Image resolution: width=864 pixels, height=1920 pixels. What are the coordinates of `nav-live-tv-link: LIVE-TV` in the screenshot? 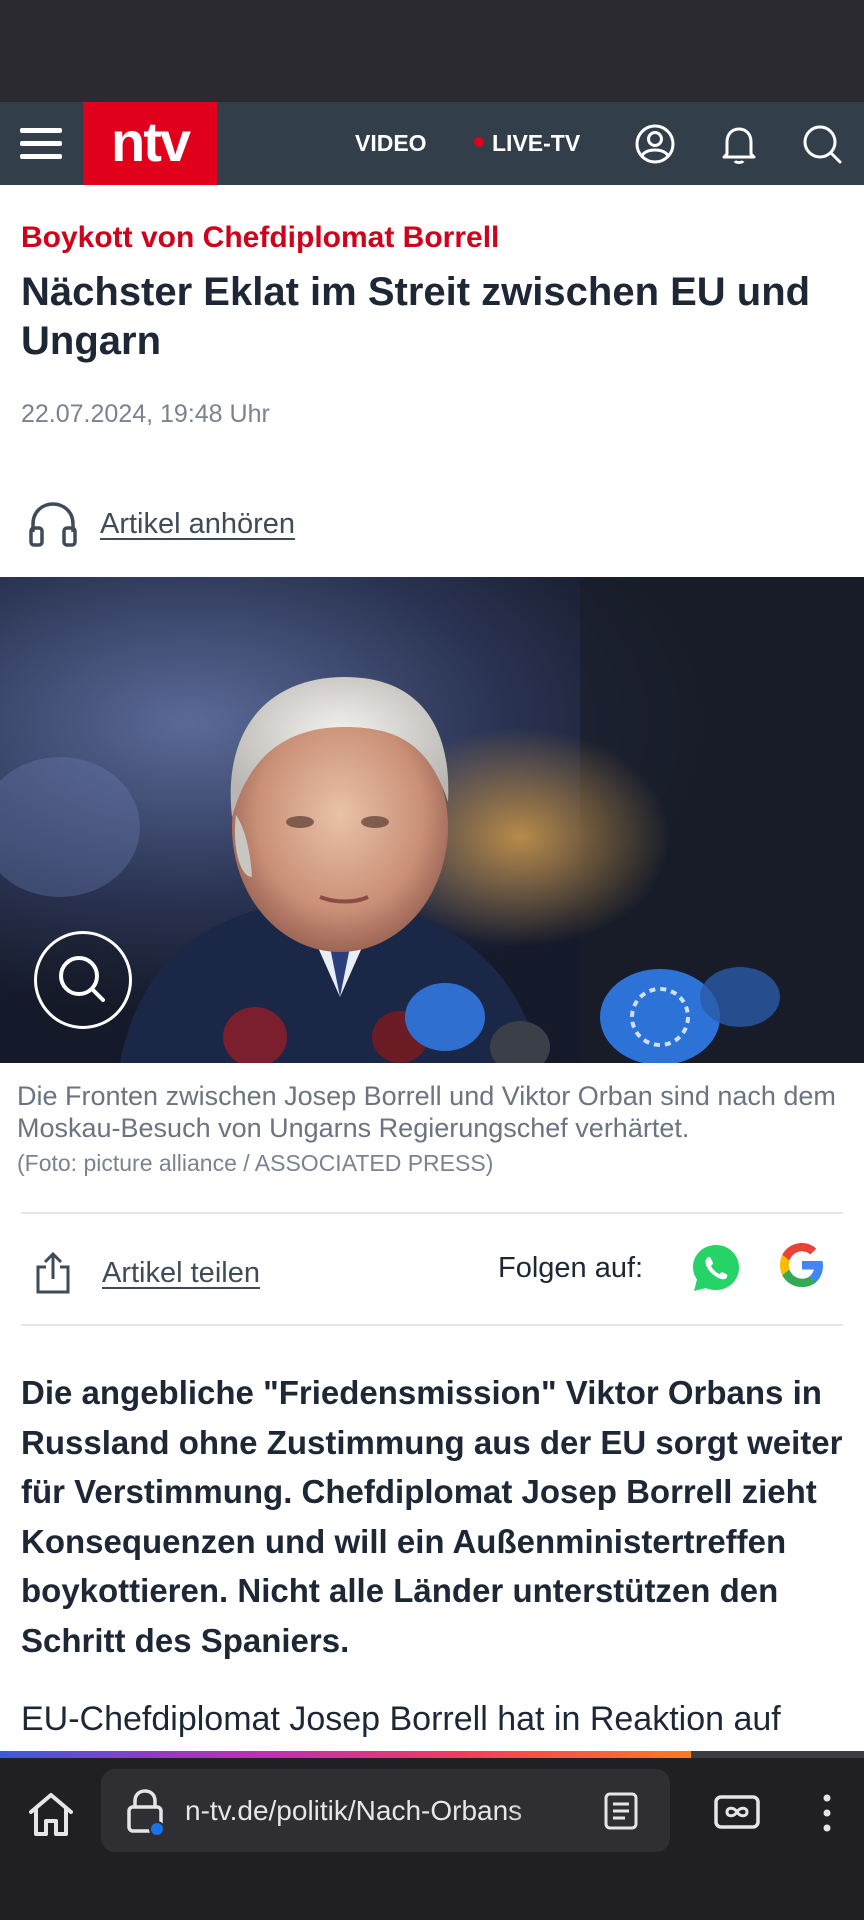 It's located at (527, 143).